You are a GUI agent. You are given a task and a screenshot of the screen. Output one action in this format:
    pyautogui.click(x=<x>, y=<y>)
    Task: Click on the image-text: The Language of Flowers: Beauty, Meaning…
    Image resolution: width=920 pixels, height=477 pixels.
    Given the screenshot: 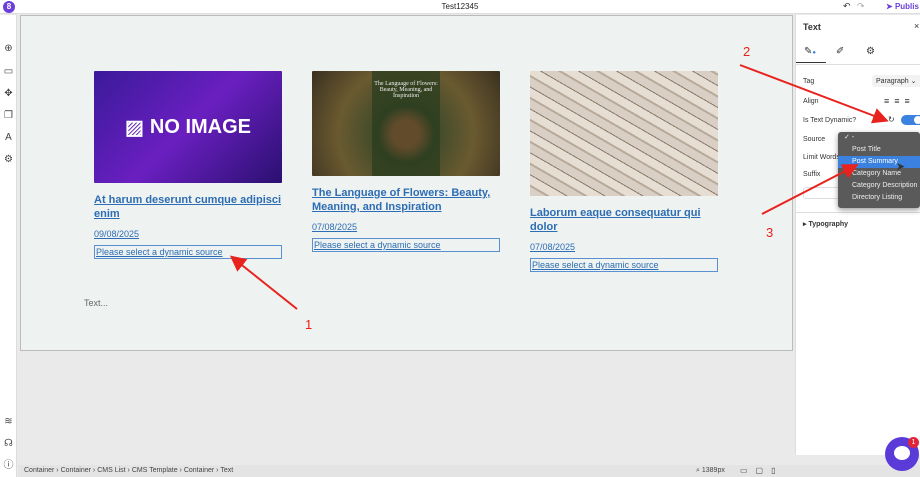 What is the action you would take?
    pyautogui.click(x=406, y=123)
    